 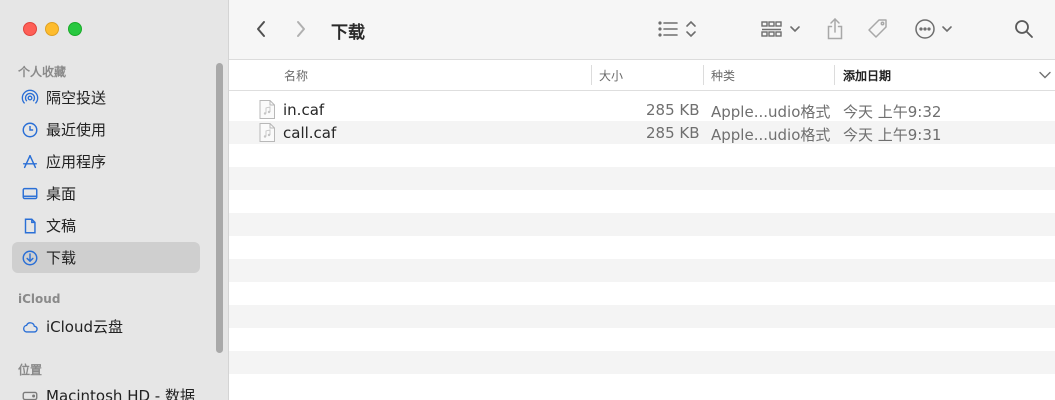 What do you see at coordinates (30, 327) in the screenshot?
I see `cloud-icon` at bounding box center [30, 327].